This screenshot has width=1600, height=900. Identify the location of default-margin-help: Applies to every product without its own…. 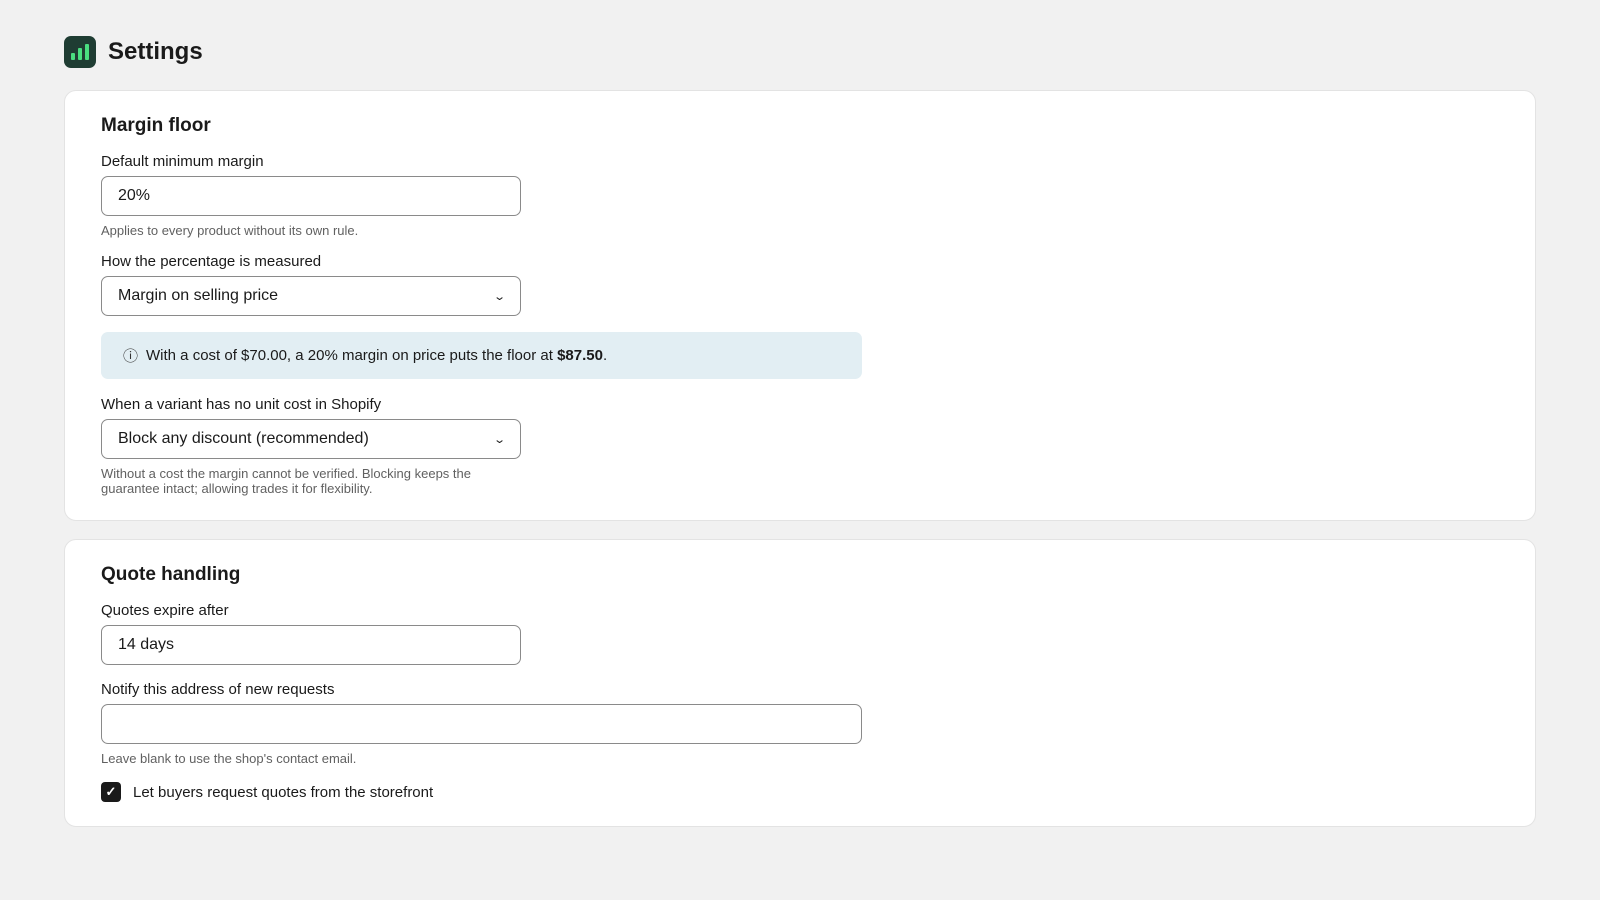
(230, 230).